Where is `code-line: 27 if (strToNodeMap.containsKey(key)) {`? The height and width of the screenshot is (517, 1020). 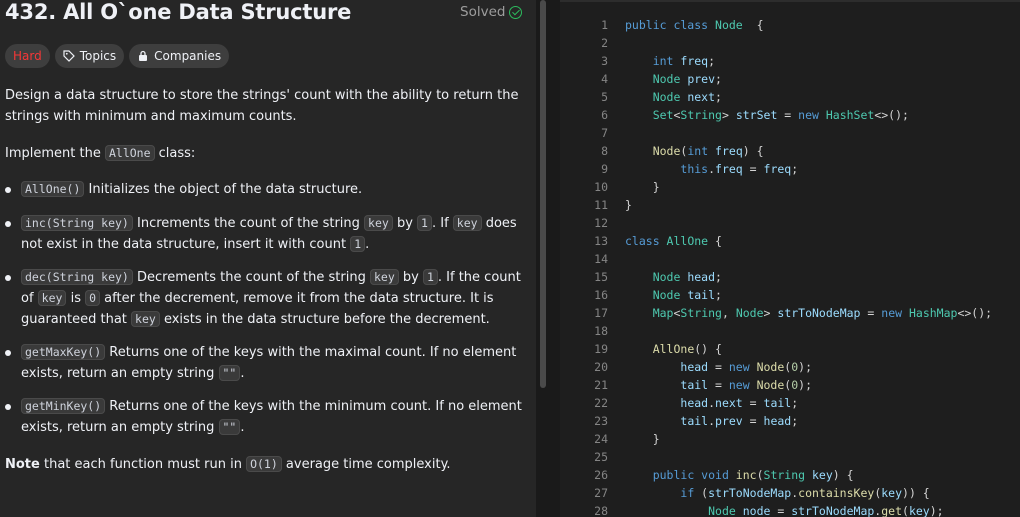 code-line: 27 if (strToNodeMap.containsKey(key)) { is located at coordinates (790, 493).